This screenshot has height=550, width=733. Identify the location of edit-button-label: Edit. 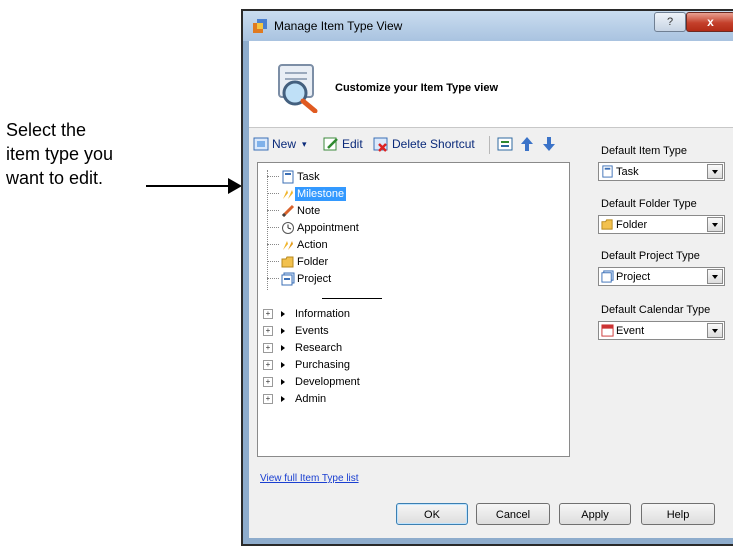
(352, 144).